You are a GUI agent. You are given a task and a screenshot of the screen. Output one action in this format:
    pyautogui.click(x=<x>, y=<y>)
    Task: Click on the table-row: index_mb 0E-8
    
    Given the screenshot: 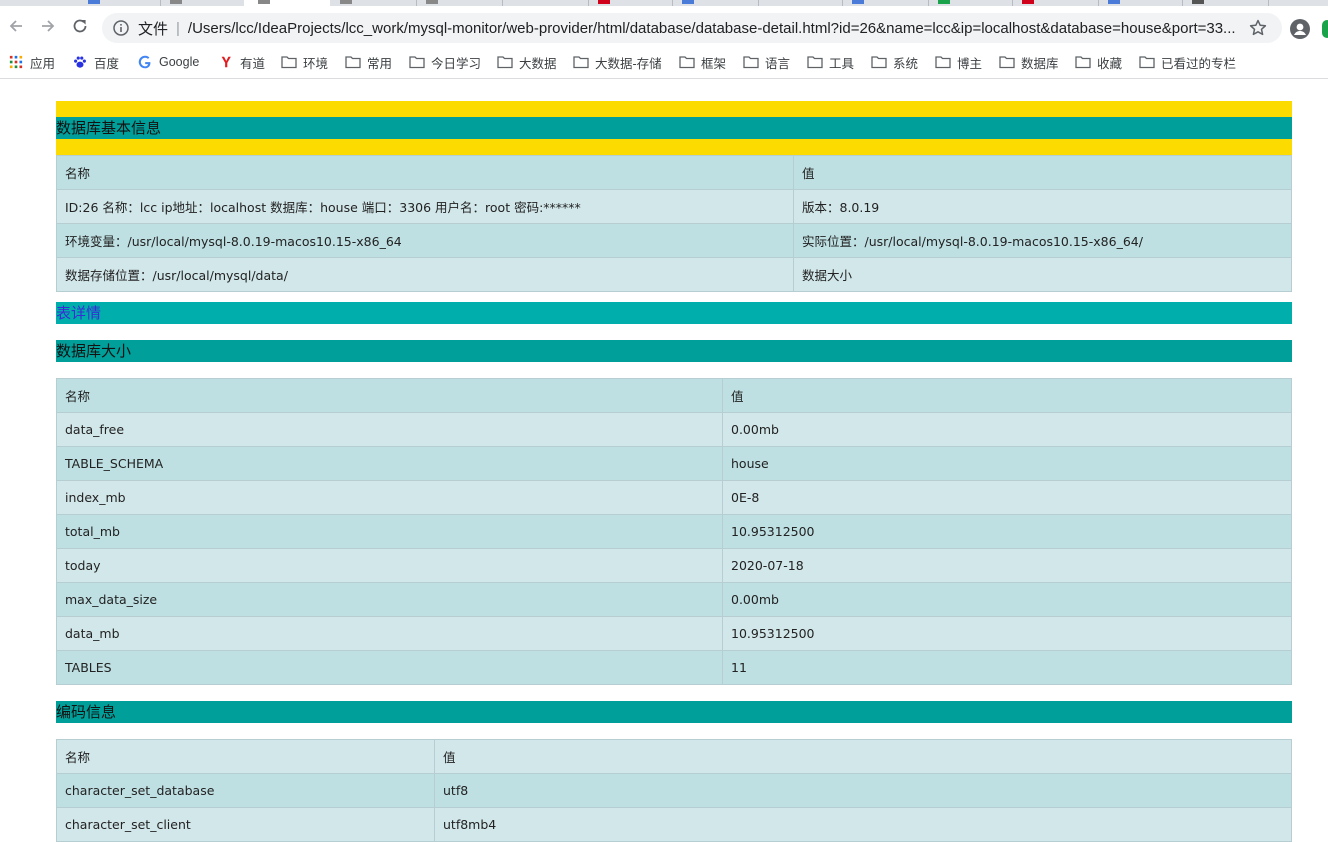 What is the action you would take?
    pyautogui.click(x=674, y=497)
    